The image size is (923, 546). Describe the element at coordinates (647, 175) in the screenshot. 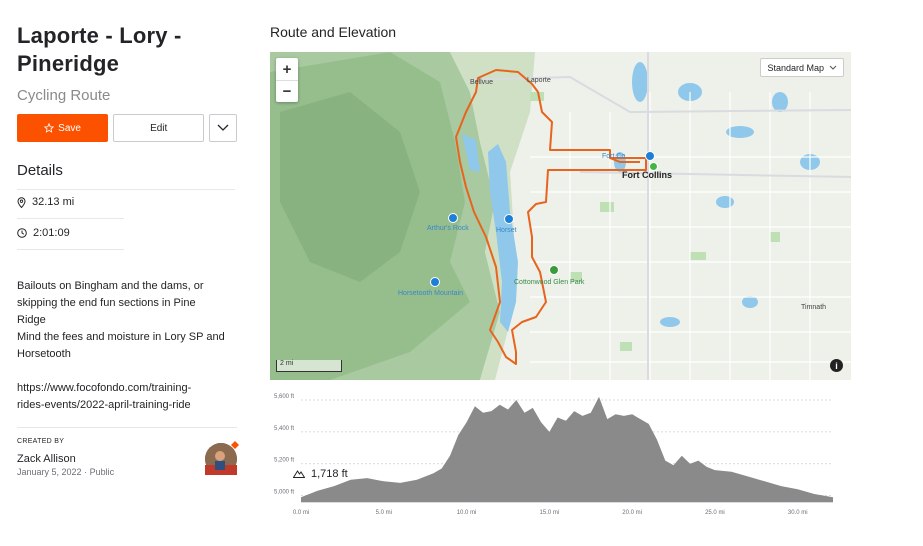

I see `map-label-fort-collins: Fort Collins` at that location.